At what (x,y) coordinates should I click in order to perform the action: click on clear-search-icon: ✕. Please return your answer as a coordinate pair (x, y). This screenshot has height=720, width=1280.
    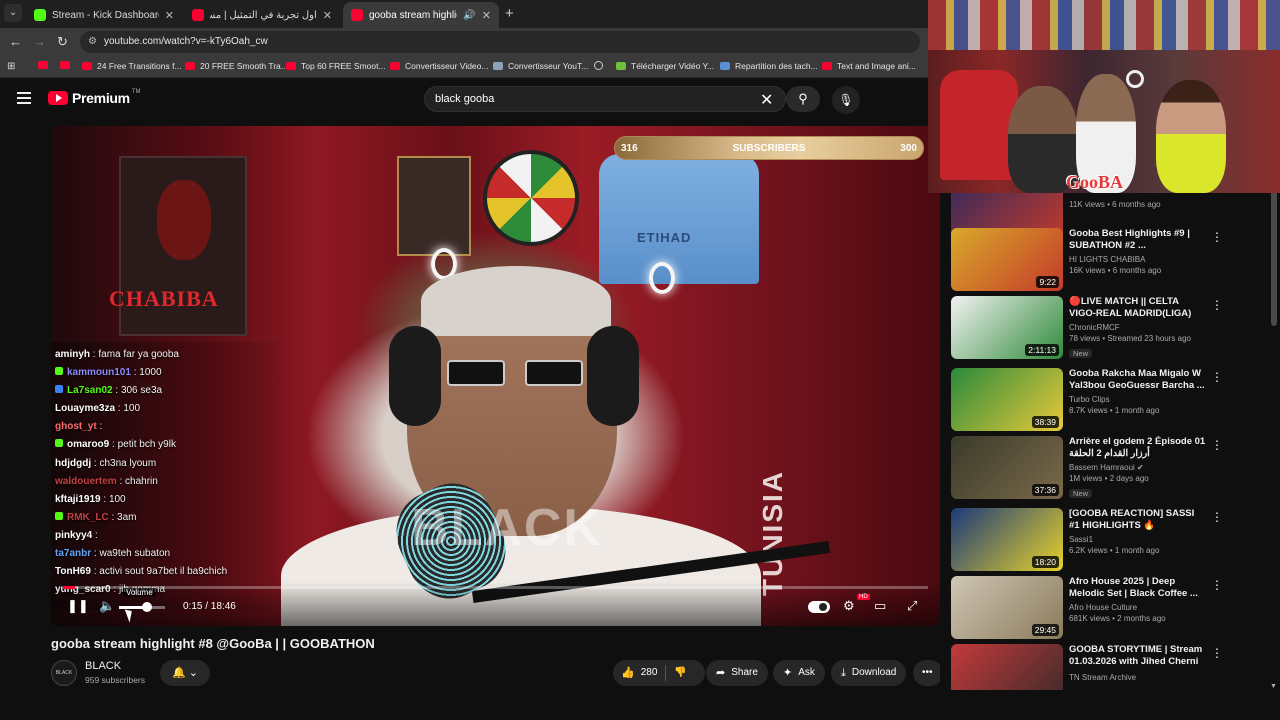
    Looking at the image, I should click on (766, 100).